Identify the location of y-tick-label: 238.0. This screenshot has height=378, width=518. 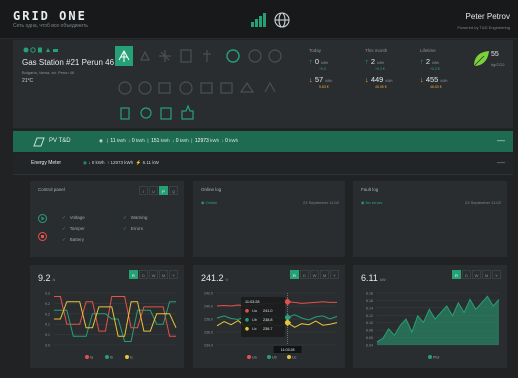
(208, 320).